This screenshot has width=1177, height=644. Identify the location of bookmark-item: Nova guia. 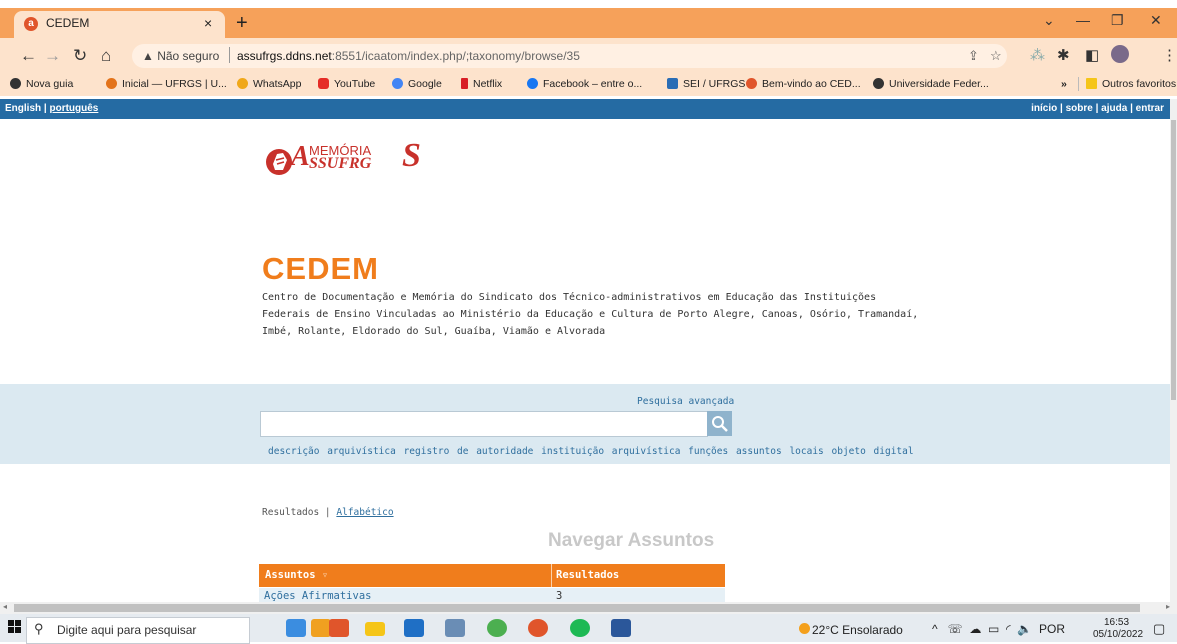
(41, 84).